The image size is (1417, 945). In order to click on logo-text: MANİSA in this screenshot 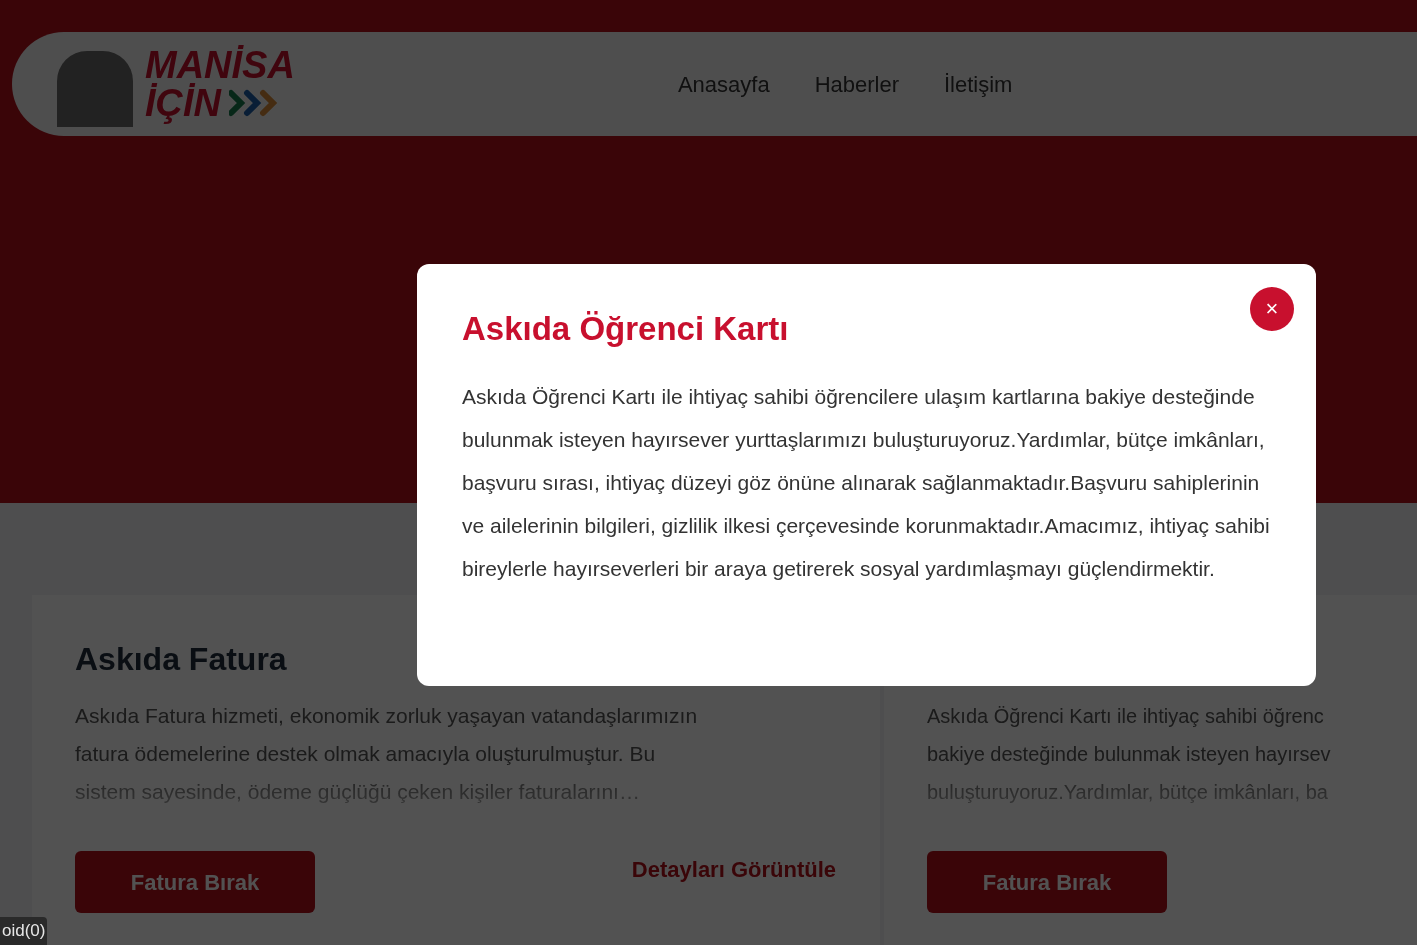, I will do `click(220, 65)`.